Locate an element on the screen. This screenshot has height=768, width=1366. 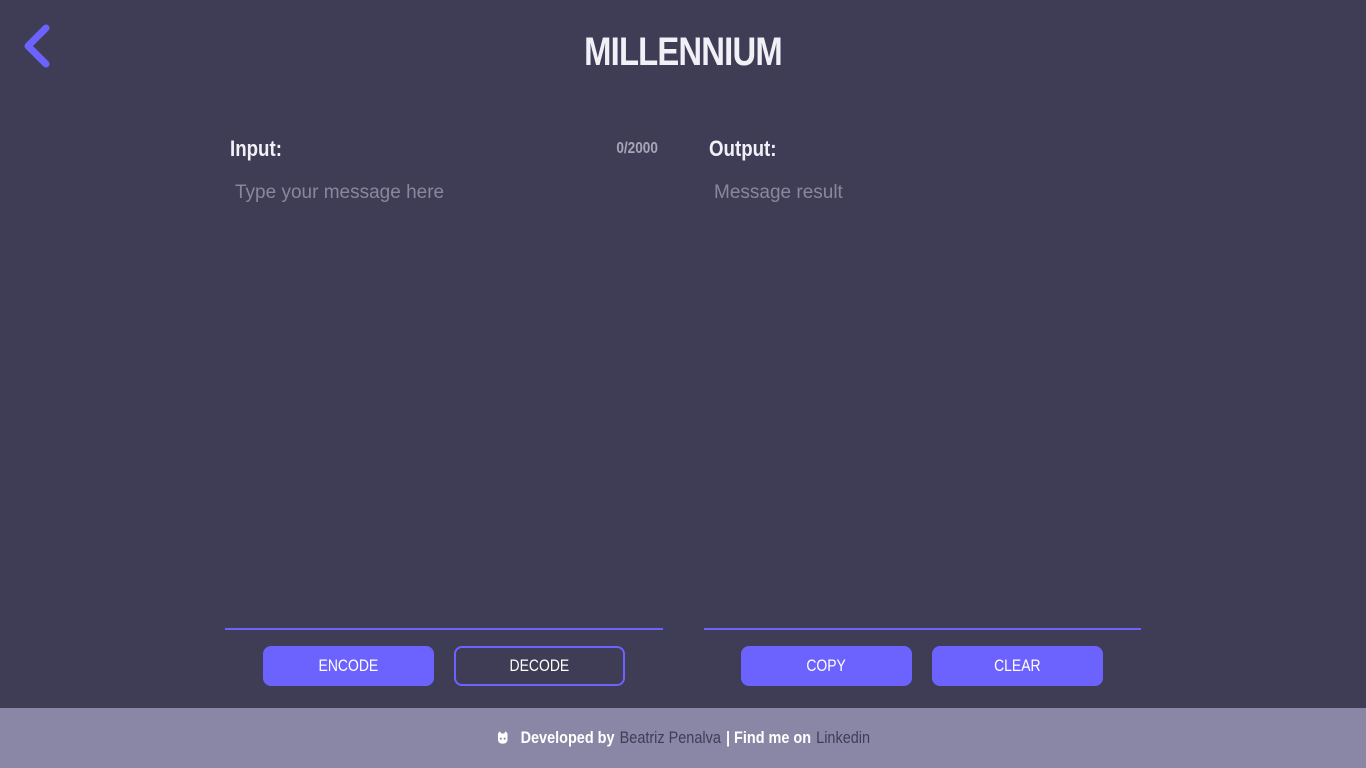
output-label: Output: is located at coordinates (743, 148).